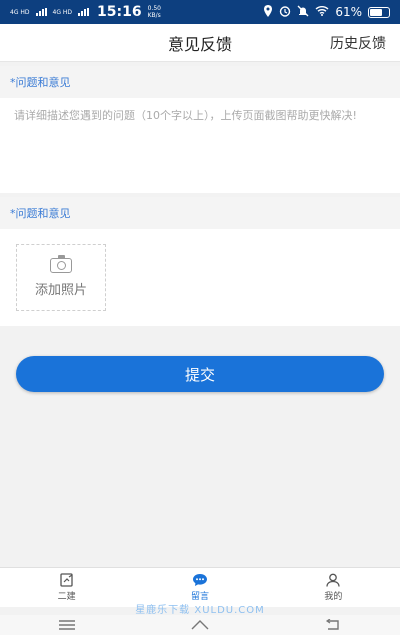 This screenshot has width=400, height=635. Describe the element at coordinates (119, 12) in the screenshot. I see `status-time: 15:16` at that location.